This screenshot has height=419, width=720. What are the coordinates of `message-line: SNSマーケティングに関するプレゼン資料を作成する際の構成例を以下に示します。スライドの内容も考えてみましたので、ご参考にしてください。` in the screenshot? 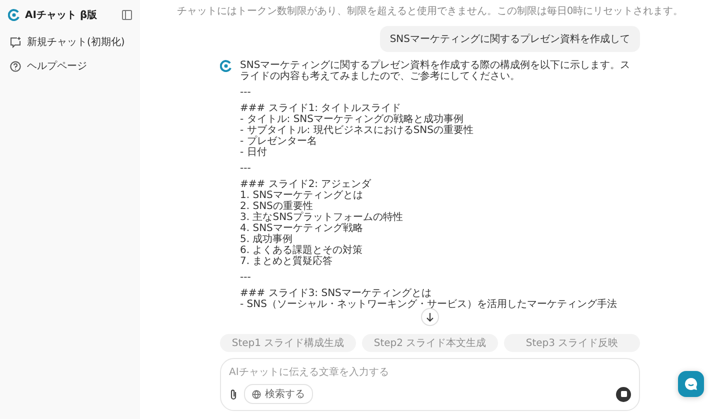 It's located at (436, 71).